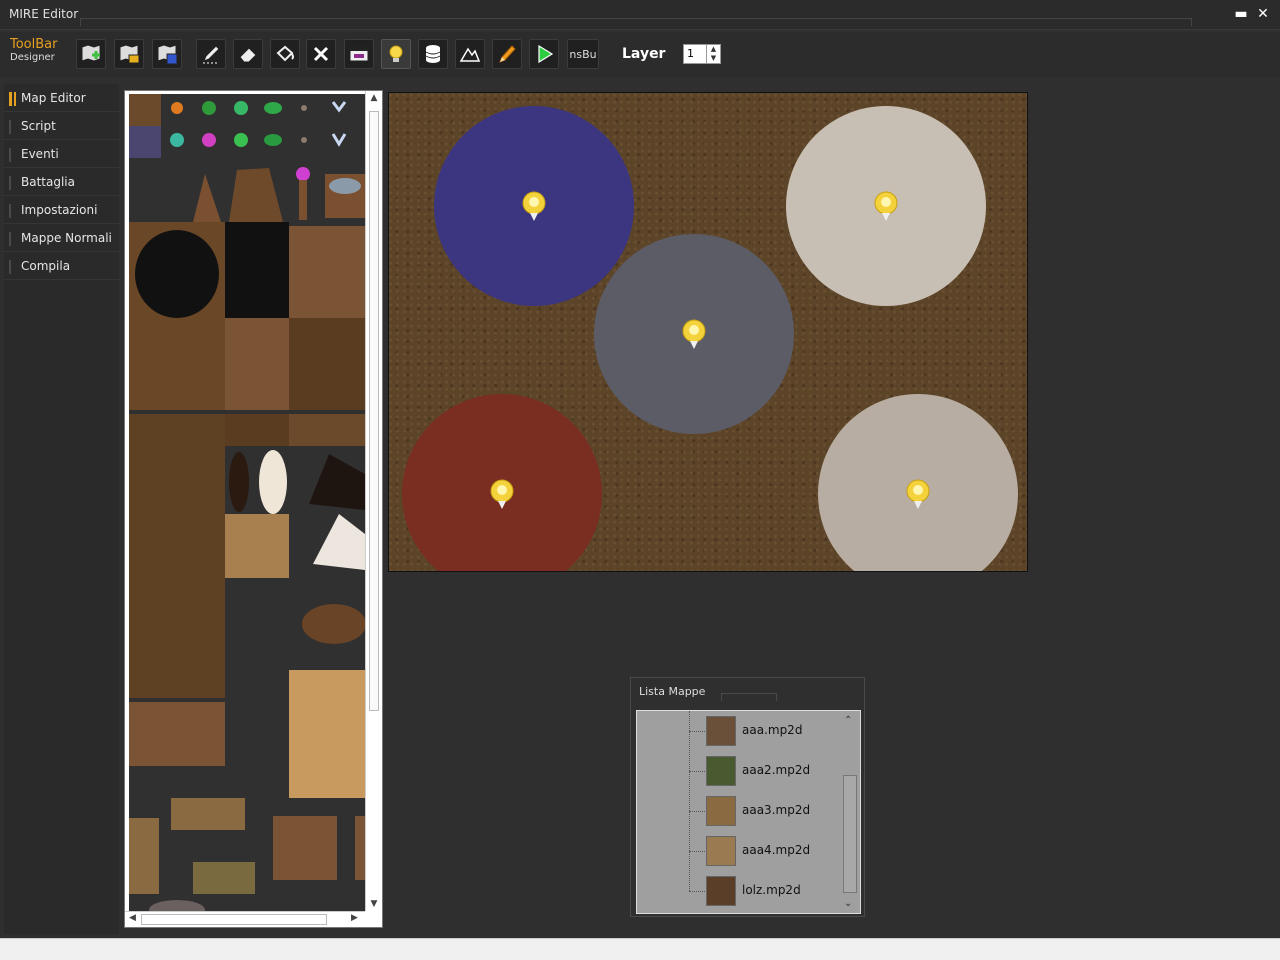  I want to click on map-list-tree: aaa.mp2d aaa2.mp2d aaa3.mp2d aaa4.mp2d l, so click(748, 812).